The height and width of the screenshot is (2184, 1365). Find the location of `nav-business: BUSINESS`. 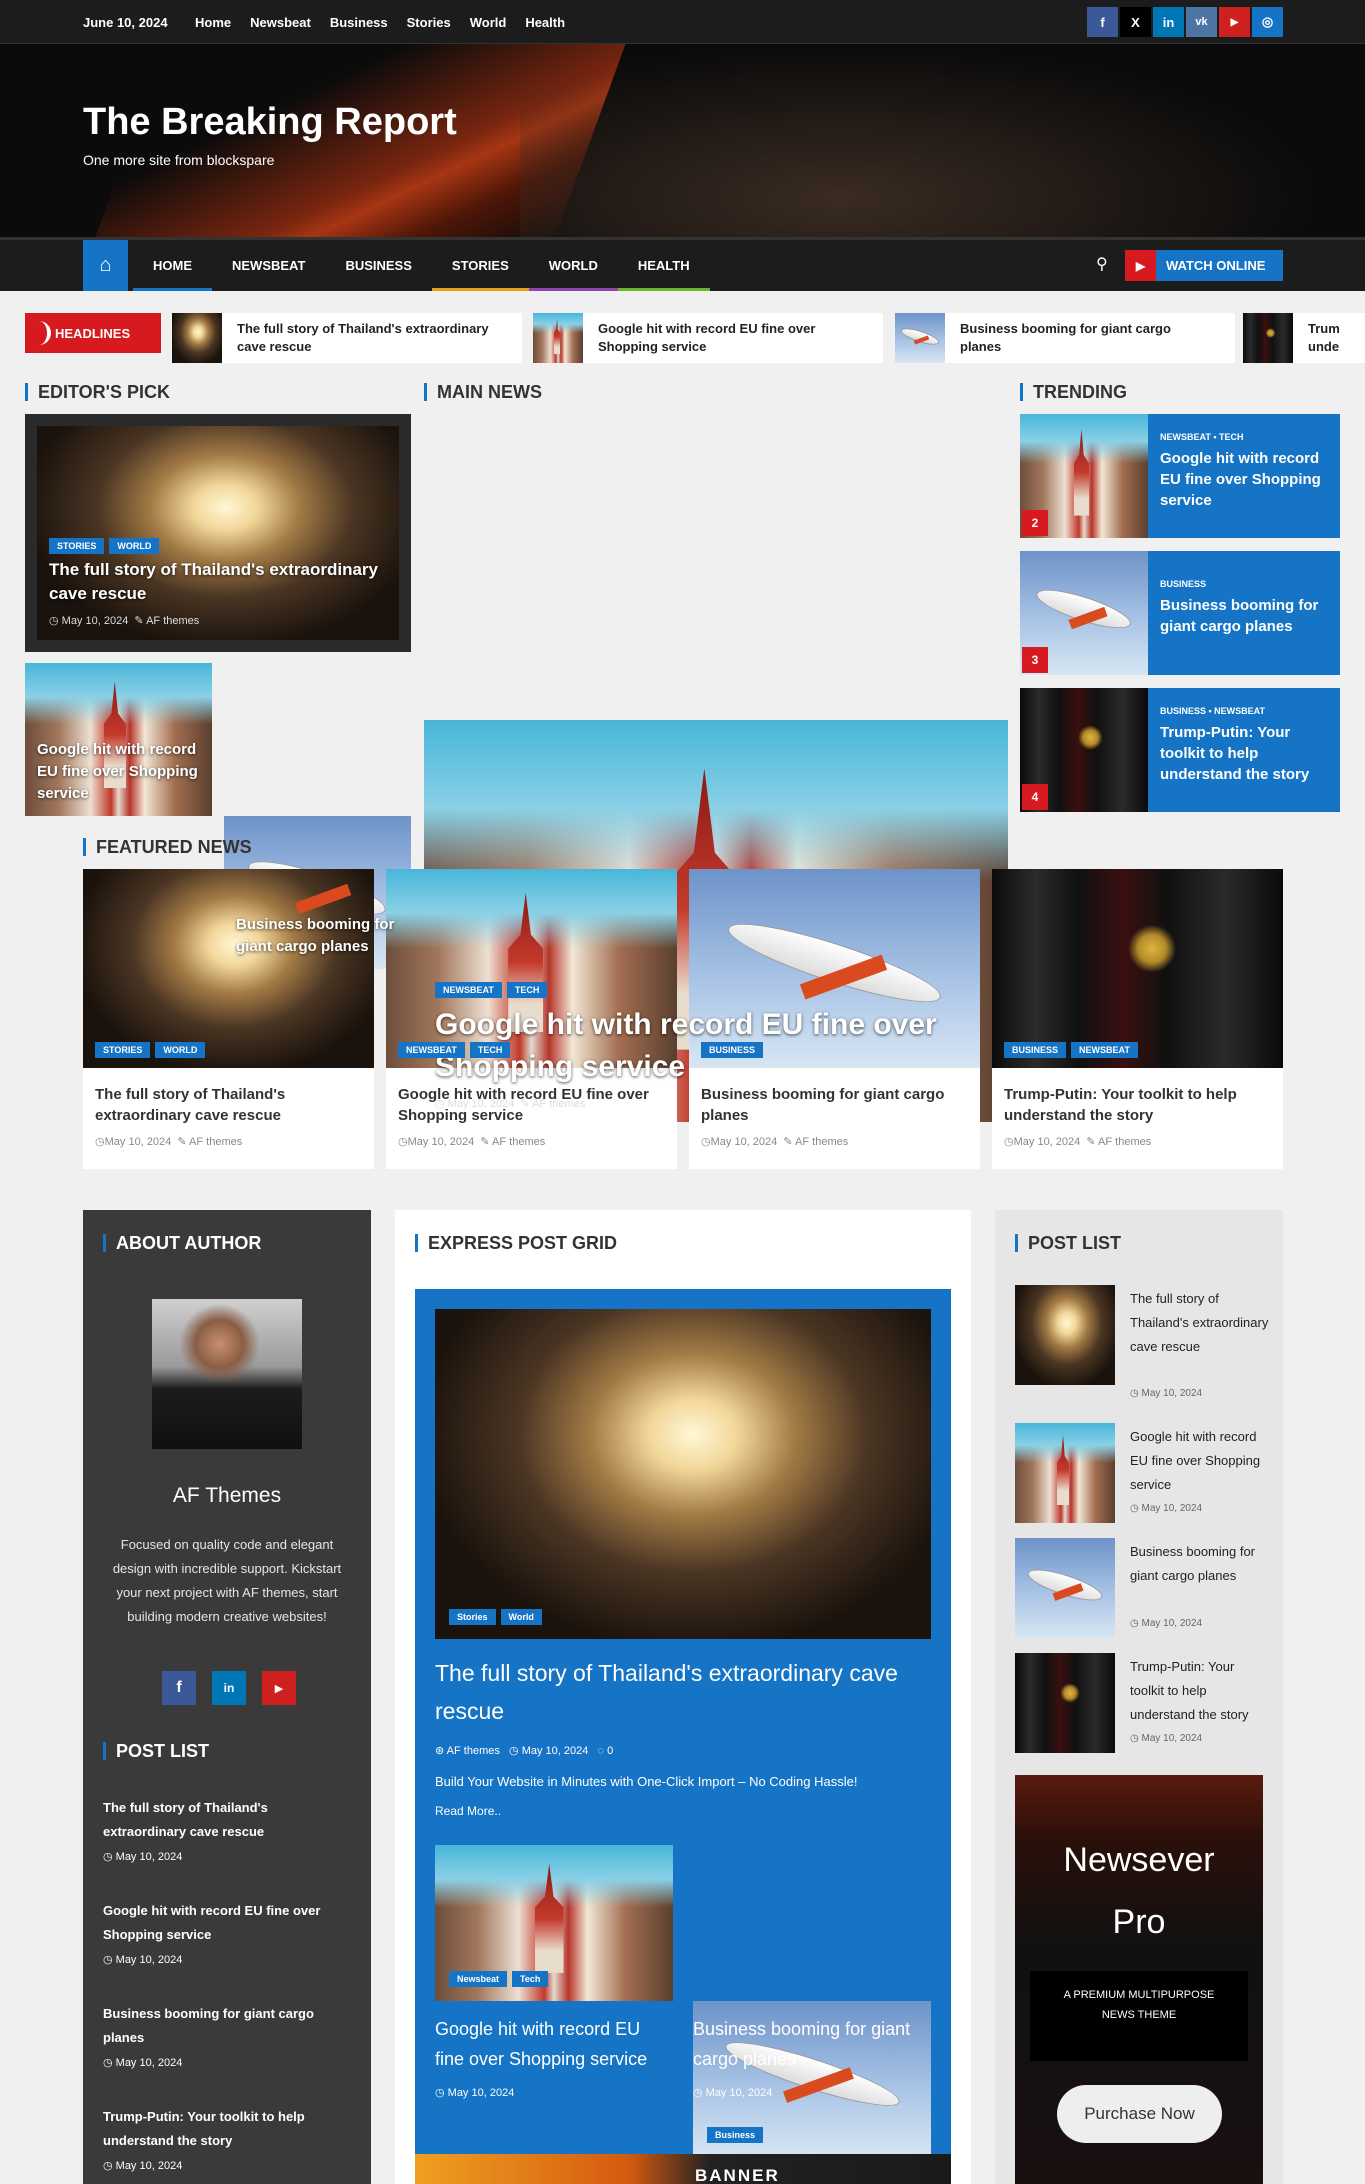

nav-business: BUSINESS is located at coordinates (378, 265).